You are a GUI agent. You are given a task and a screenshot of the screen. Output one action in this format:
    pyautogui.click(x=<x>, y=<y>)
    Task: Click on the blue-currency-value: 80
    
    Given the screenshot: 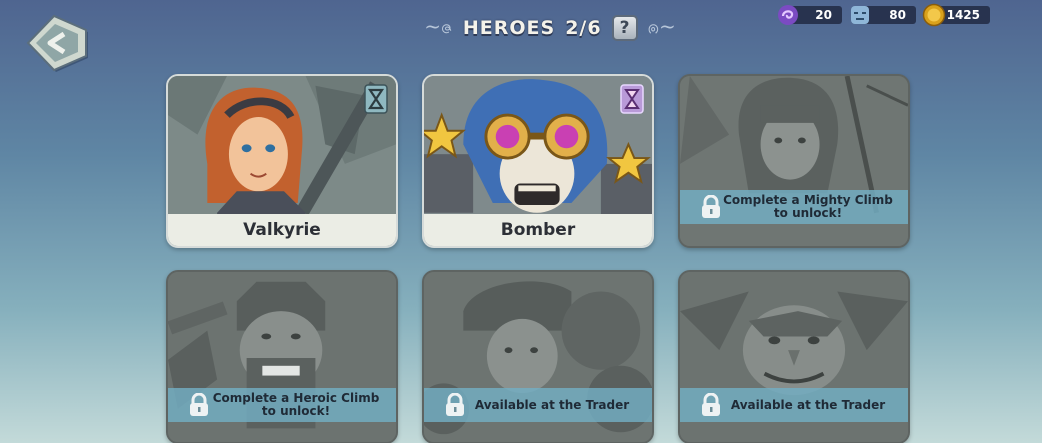 What is the action you would take?
    pyautogui.click(x=897, y=15)
    